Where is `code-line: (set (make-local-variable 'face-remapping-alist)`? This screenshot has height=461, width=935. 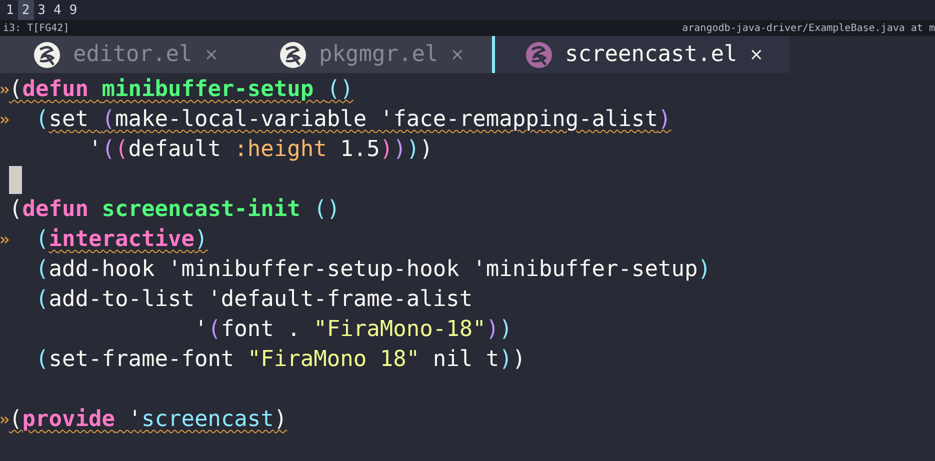 code-line: (set (make-local-variable 'face-remapping-alist) is located at coordinates (353, 120).